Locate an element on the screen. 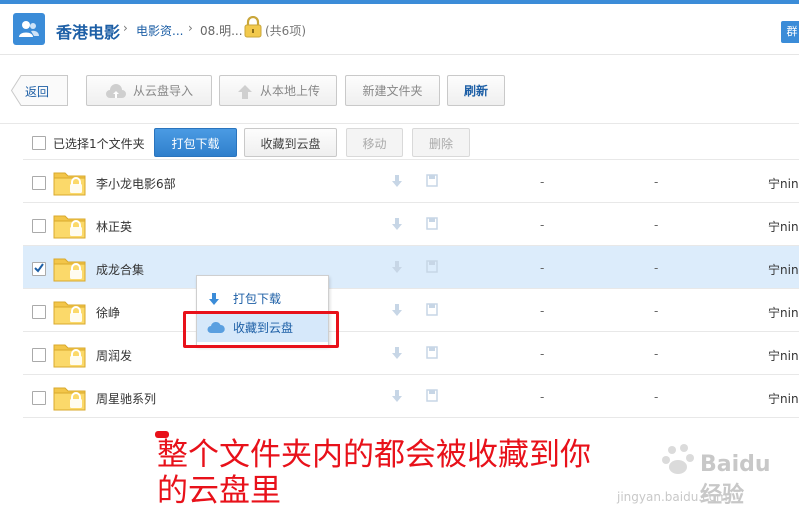 The image size is (799, 529). file-name: 成龙合集 is located at coordinates (120, 269).